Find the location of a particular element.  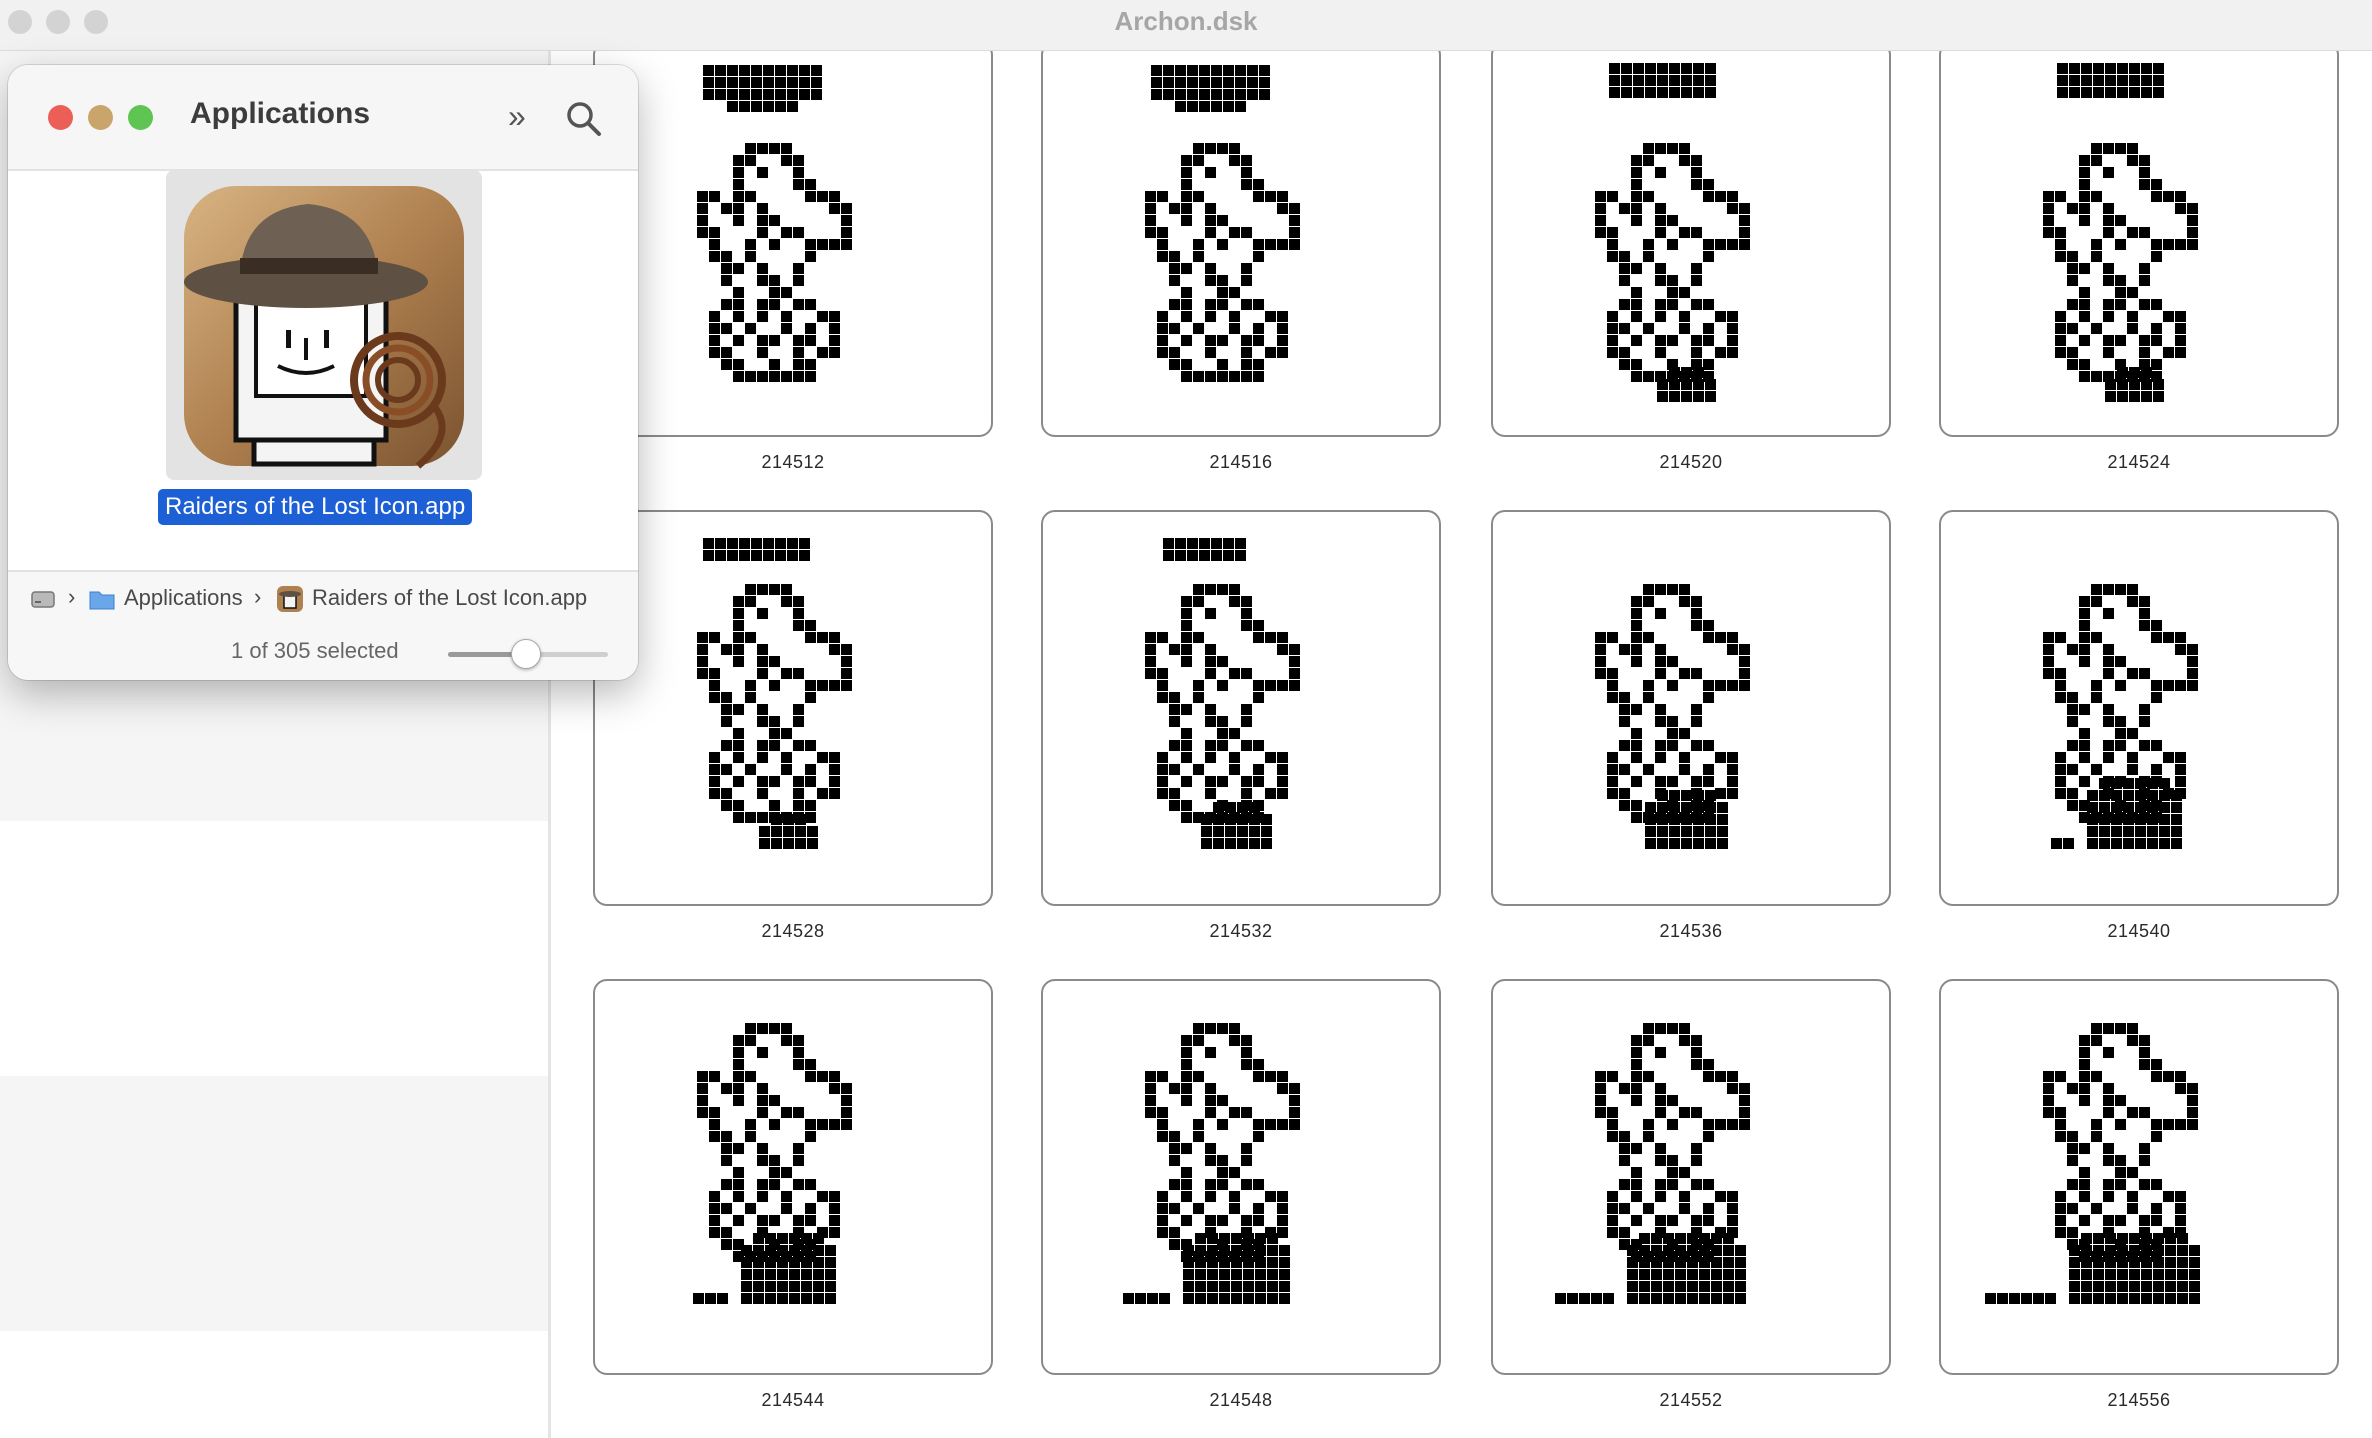

app-mini-icon is located at coordinates (290, 599).